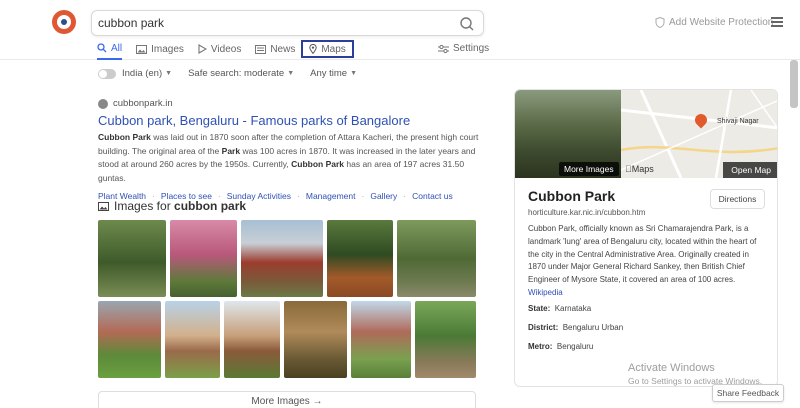  What do you see at coordinates (568, 134) in the screenshot?
I see `kp-photo: More Images` at bounding box center [568, 134].